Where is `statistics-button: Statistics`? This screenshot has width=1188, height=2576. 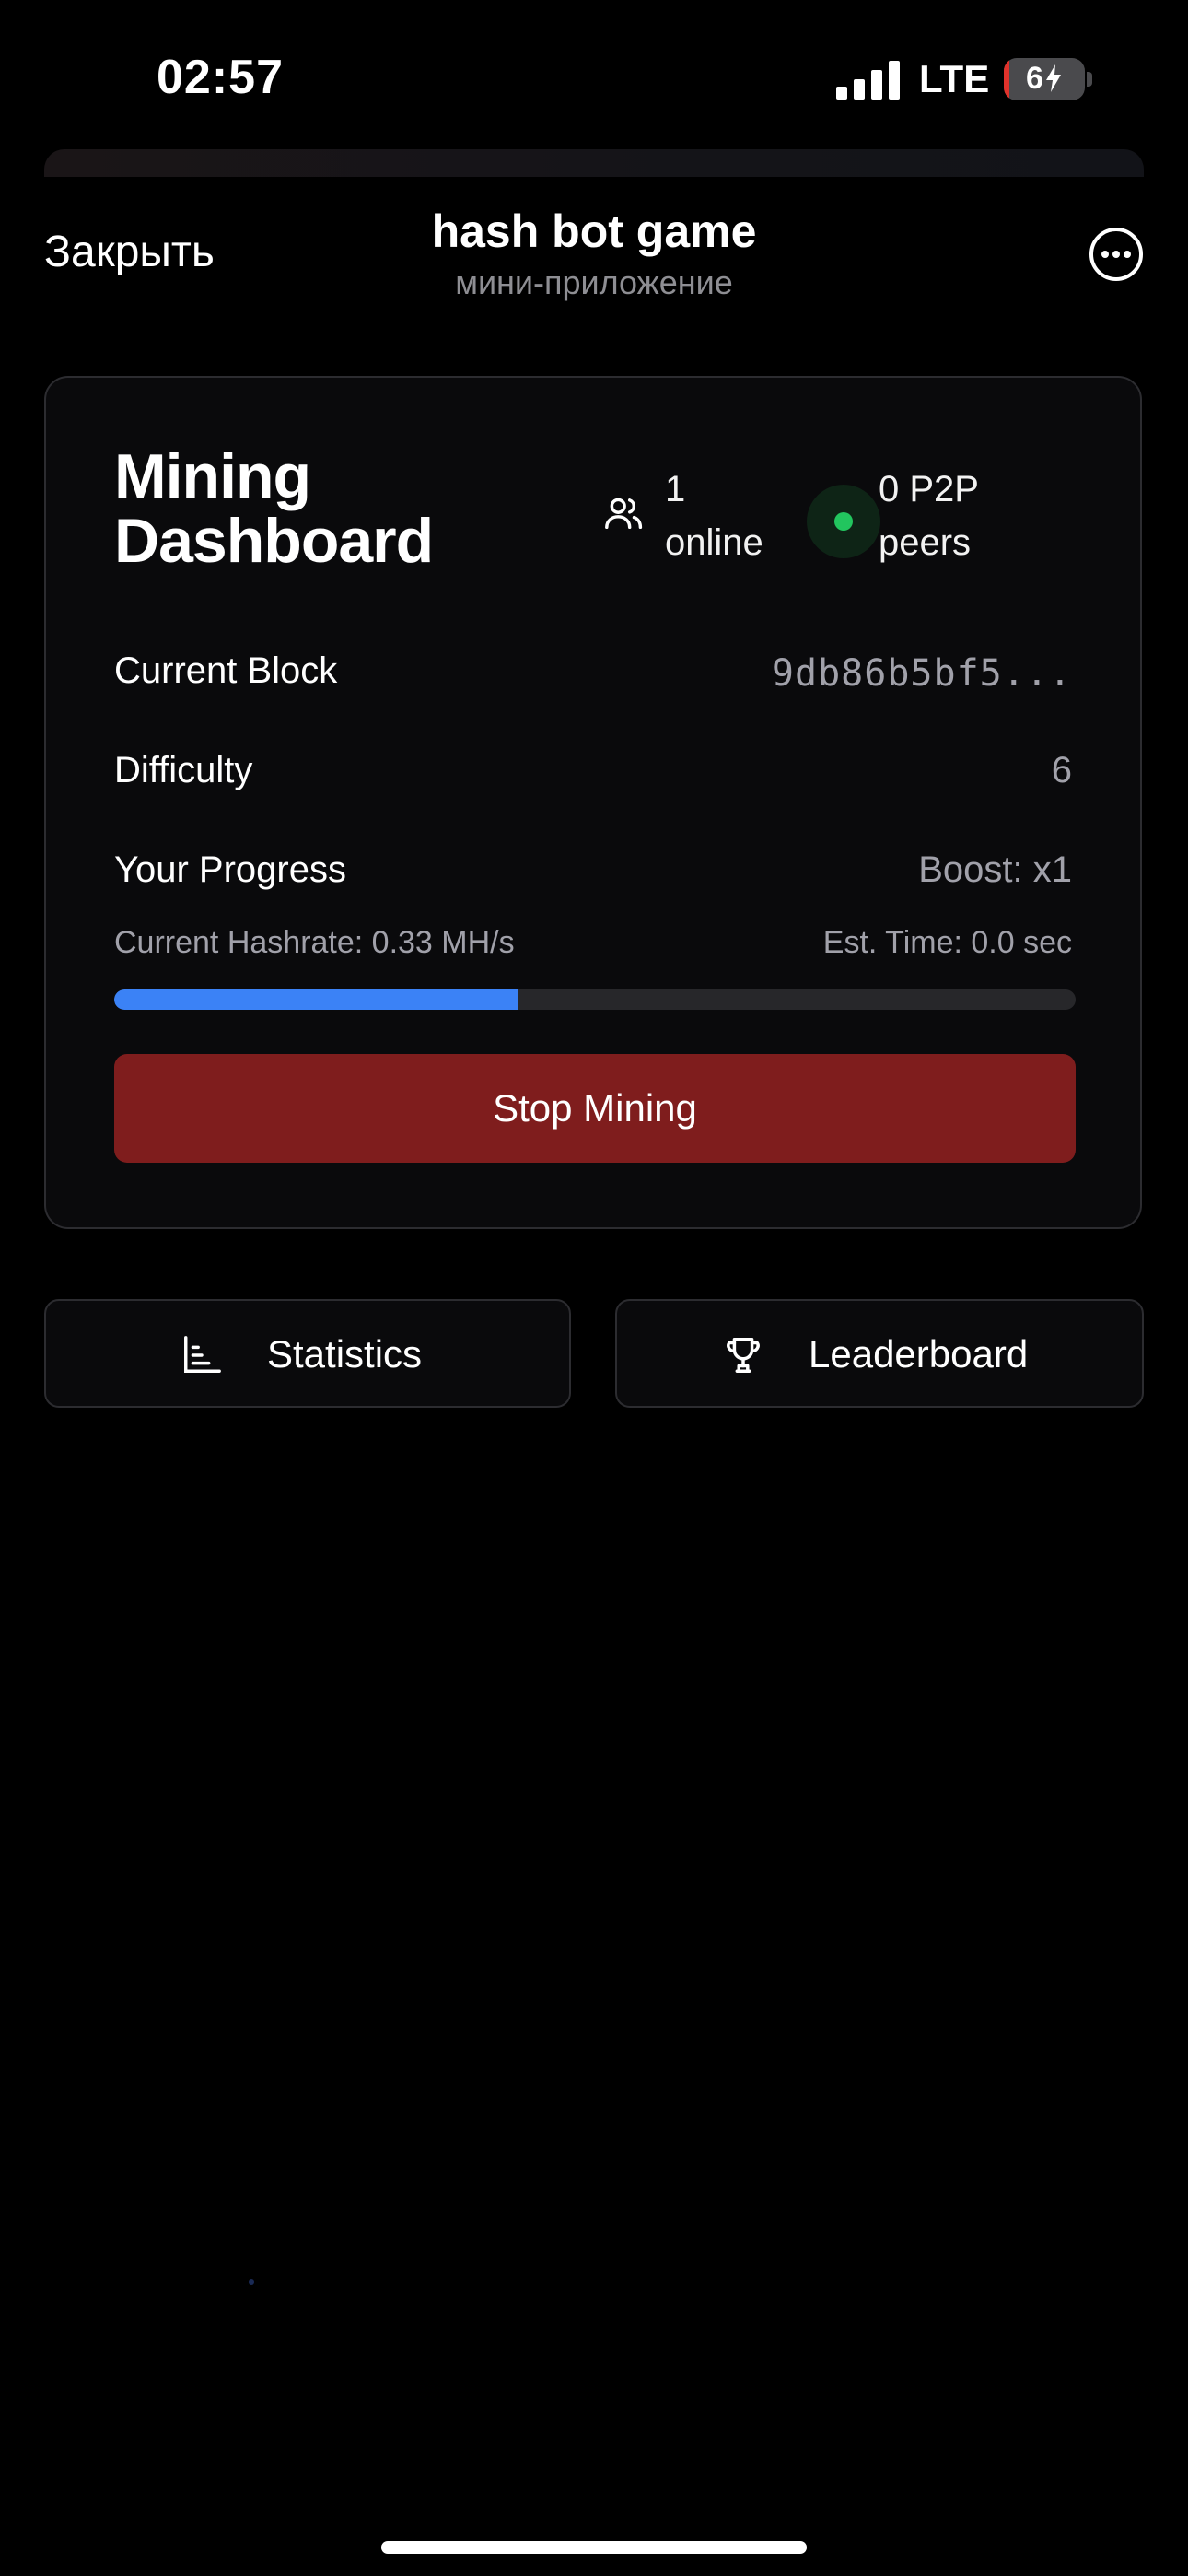 statistics-button: Statistics is located at coordinates (307, 1353).